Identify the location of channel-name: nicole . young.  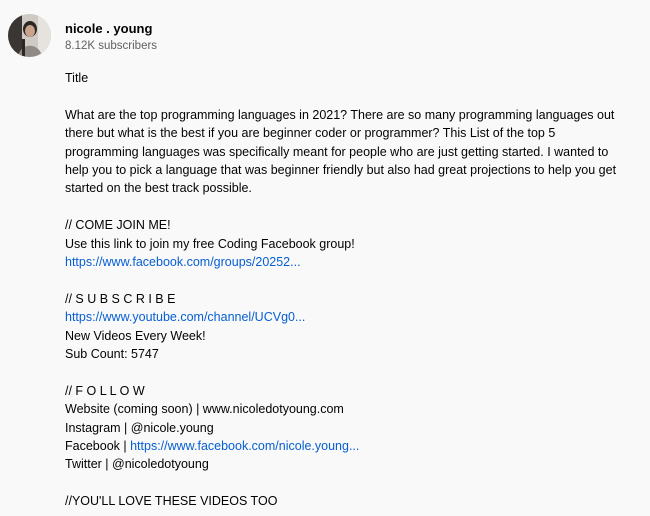
(111, 29).